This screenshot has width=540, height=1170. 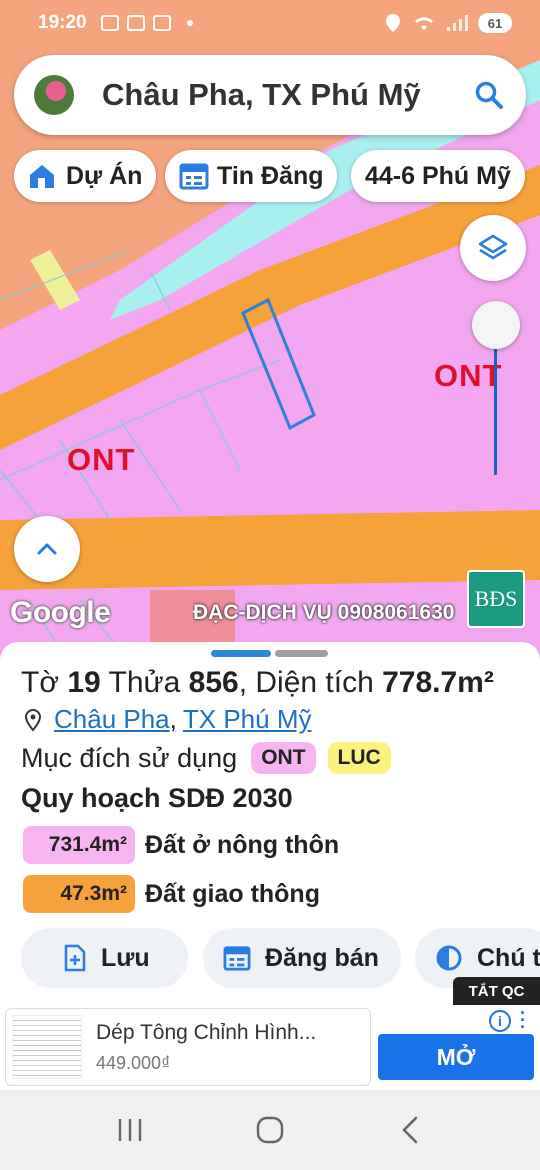 What do you see at coordinates (101, 459) in the screenshot?
I see `zone-label-ont-left: ONT` at bounding box center [101, 459].